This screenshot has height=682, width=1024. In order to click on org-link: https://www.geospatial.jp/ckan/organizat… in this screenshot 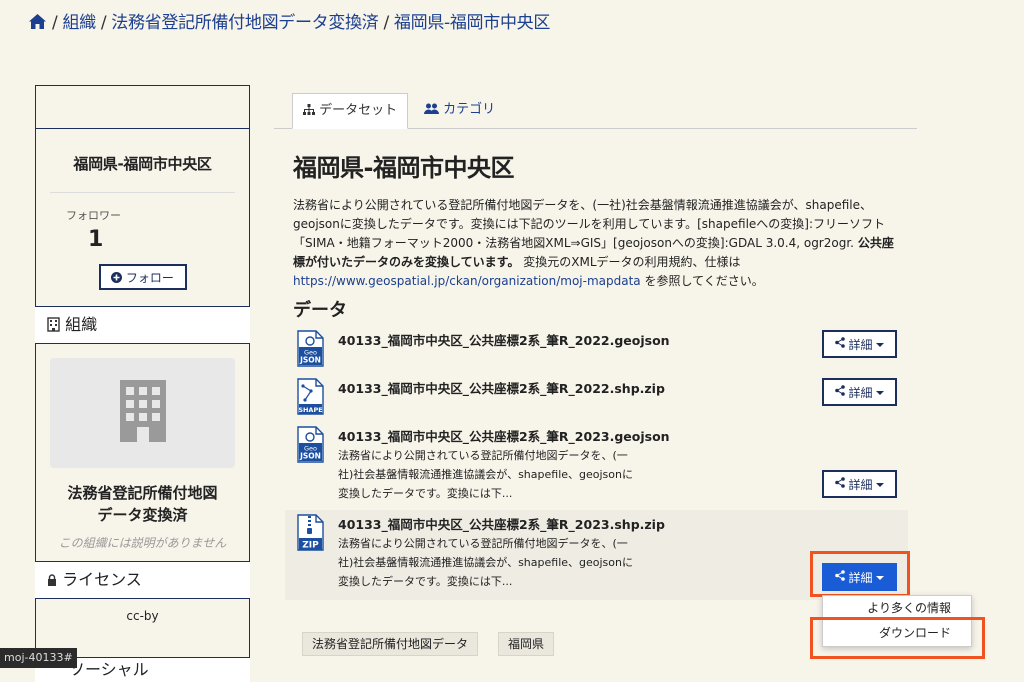, I will do `click(467, 281)`.